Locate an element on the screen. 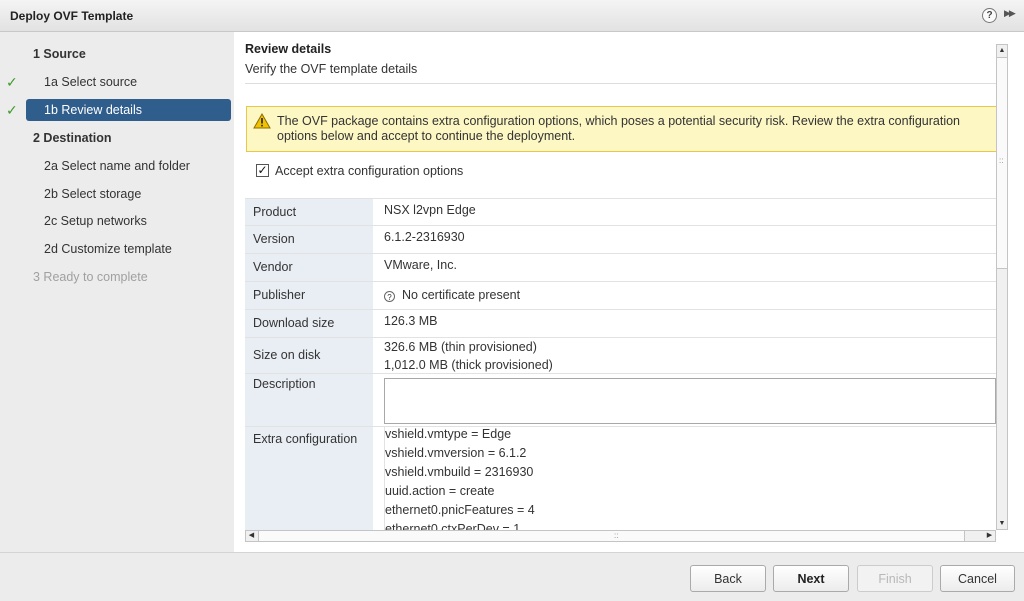  row-value: 6.1.2-2316930 is located at coordinates (424, 237).